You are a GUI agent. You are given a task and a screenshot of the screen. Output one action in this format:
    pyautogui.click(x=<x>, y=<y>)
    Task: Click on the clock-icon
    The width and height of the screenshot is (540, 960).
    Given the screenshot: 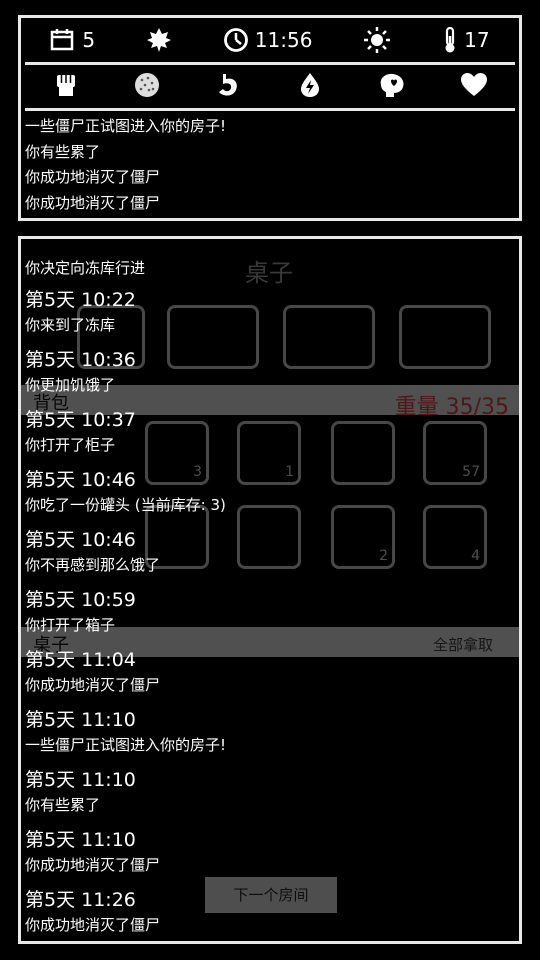 What is the action you would take?
    pyautogui.click(x=236, y=40)
    